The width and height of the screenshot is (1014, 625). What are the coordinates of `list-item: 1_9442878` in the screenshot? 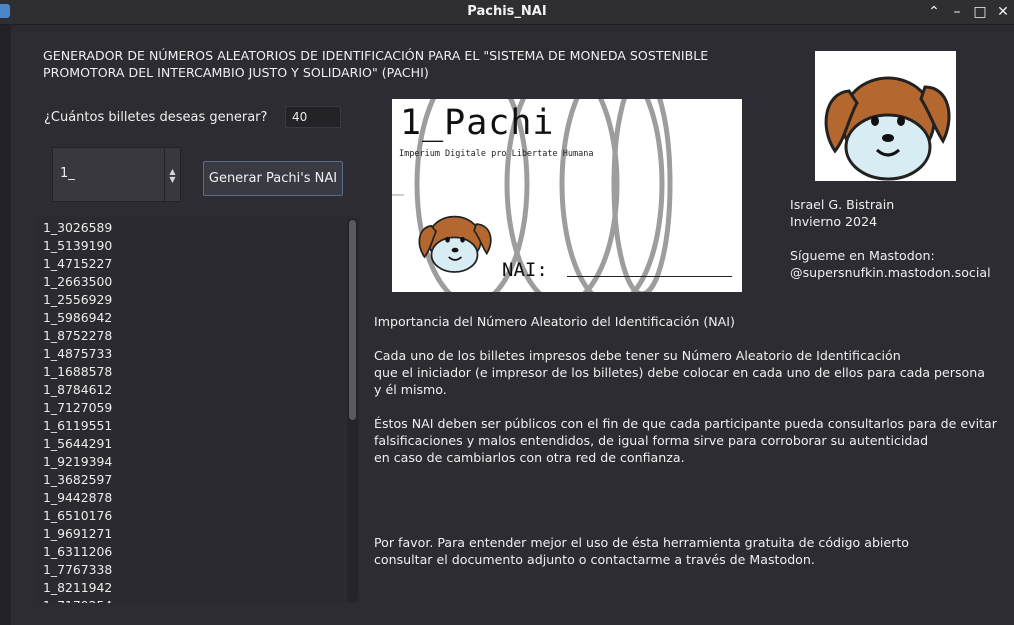 It's located at (77, 498).